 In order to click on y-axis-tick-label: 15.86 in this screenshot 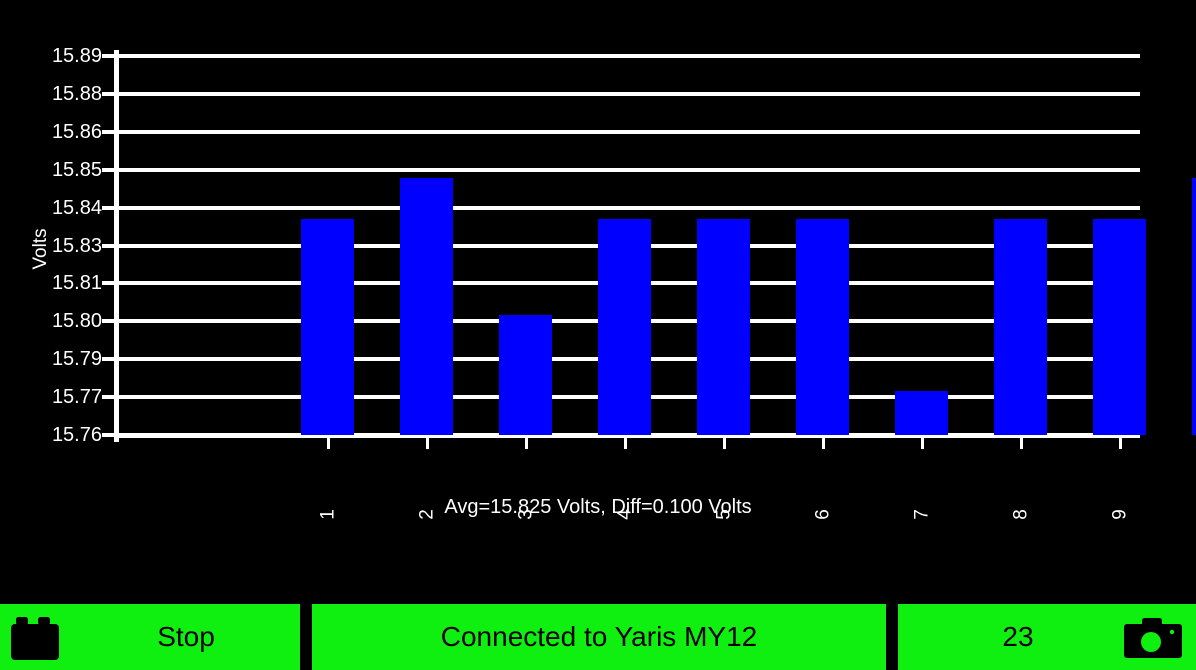, I will do `click(76, 131)`.